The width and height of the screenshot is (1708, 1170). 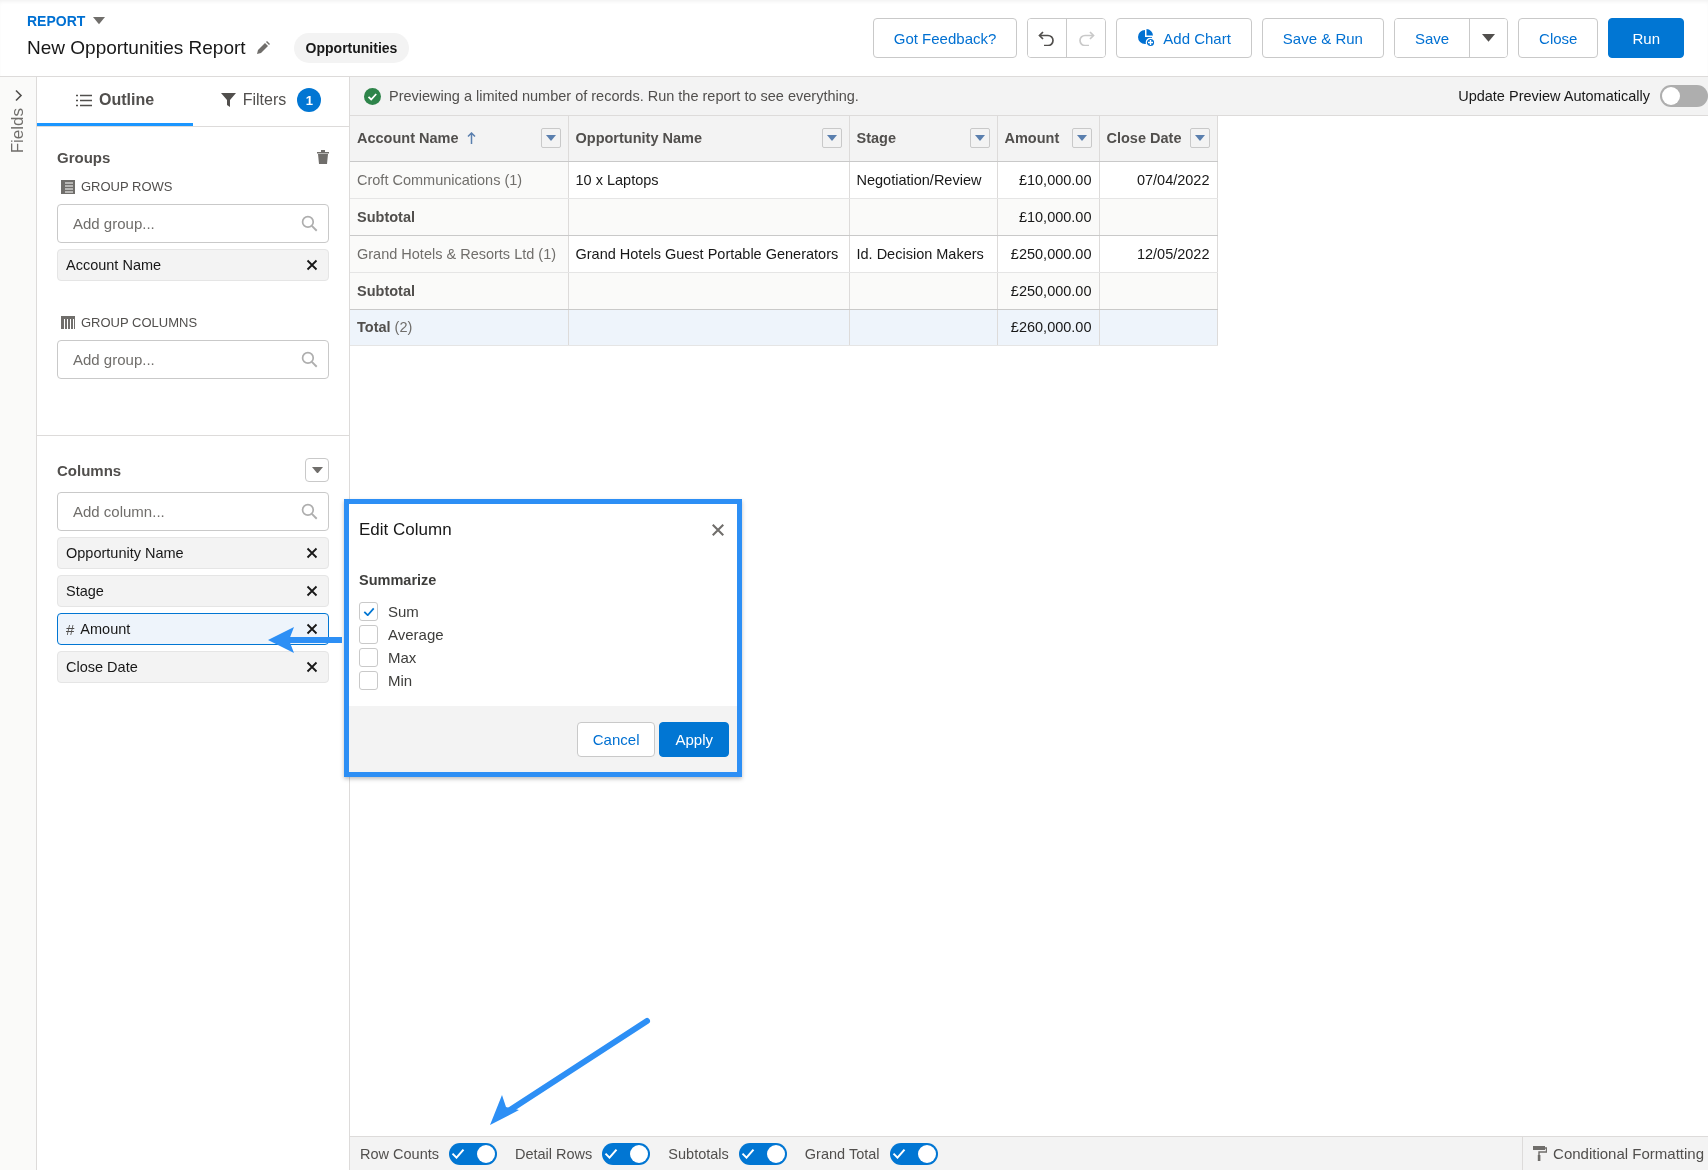 I want to click on column-header: Stage, so click(x=923, y=138).